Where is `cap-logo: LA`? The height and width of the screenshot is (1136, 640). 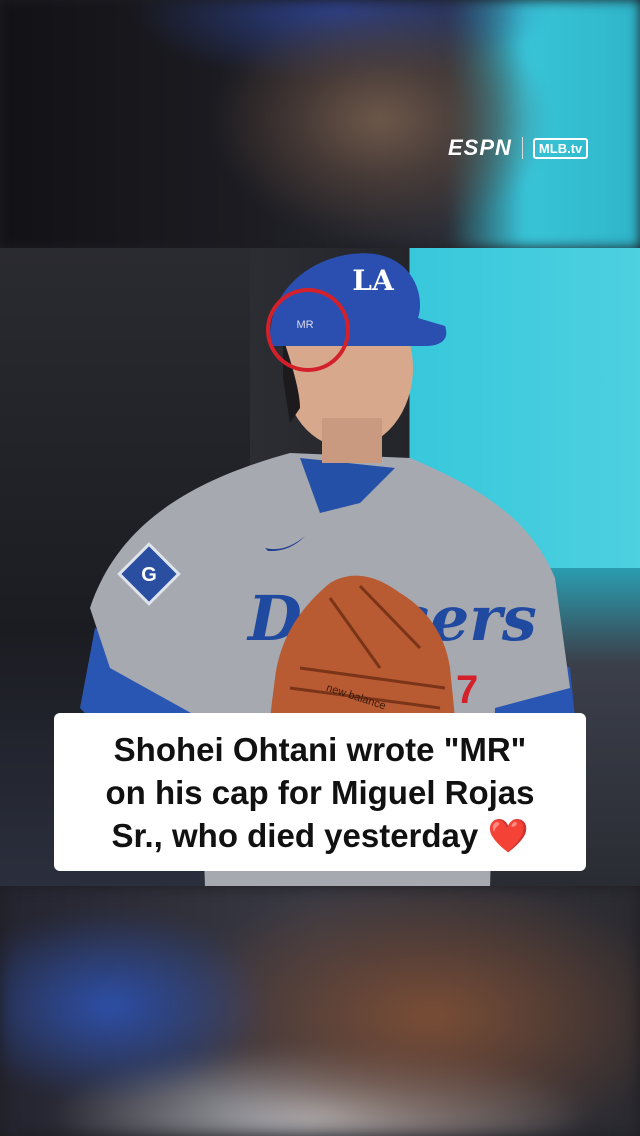 cap-logo: LA is located at coordinates (373, 280).